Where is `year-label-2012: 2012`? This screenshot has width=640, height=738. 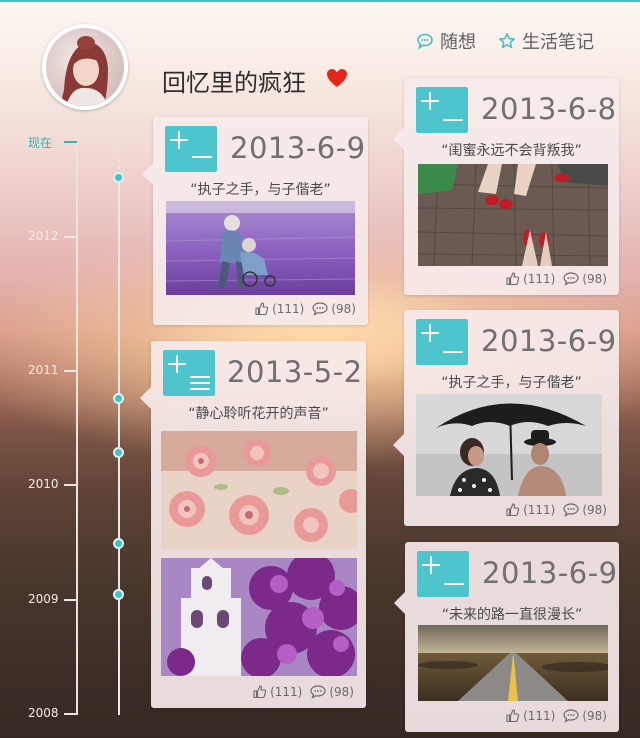 year-label-2012: 2012 is located at coordinates (43, 236).